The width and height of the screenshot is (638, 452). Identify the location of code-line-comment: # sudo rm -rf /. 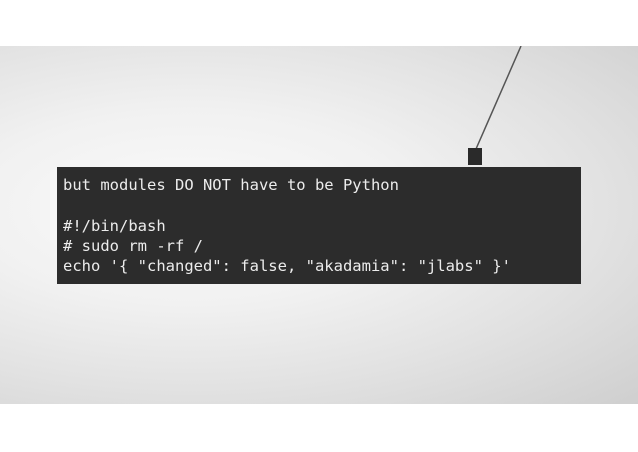
(133, 245).